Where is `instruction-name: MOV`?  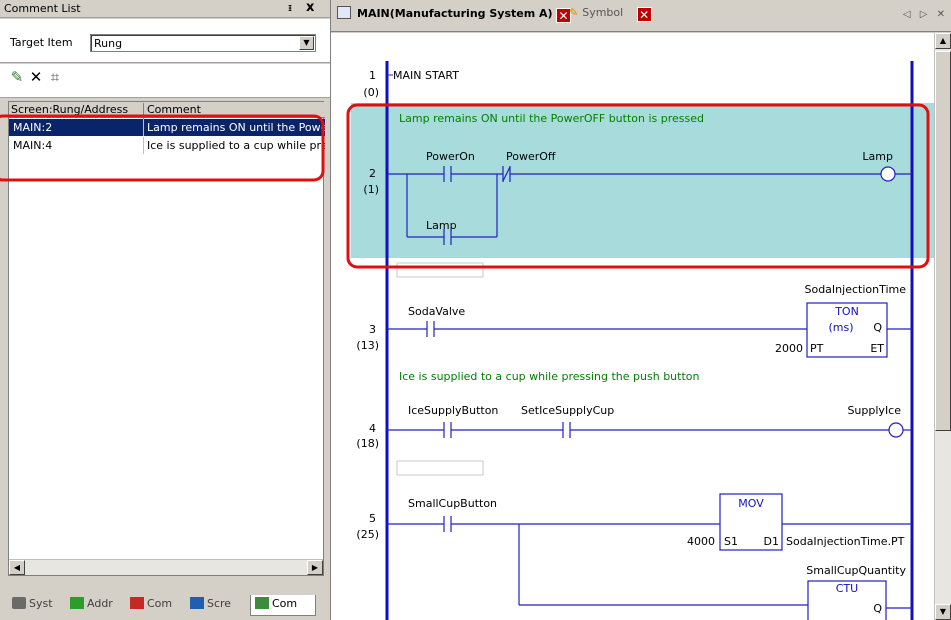 instruction-name: MOV is located at coordinates (751, 503).